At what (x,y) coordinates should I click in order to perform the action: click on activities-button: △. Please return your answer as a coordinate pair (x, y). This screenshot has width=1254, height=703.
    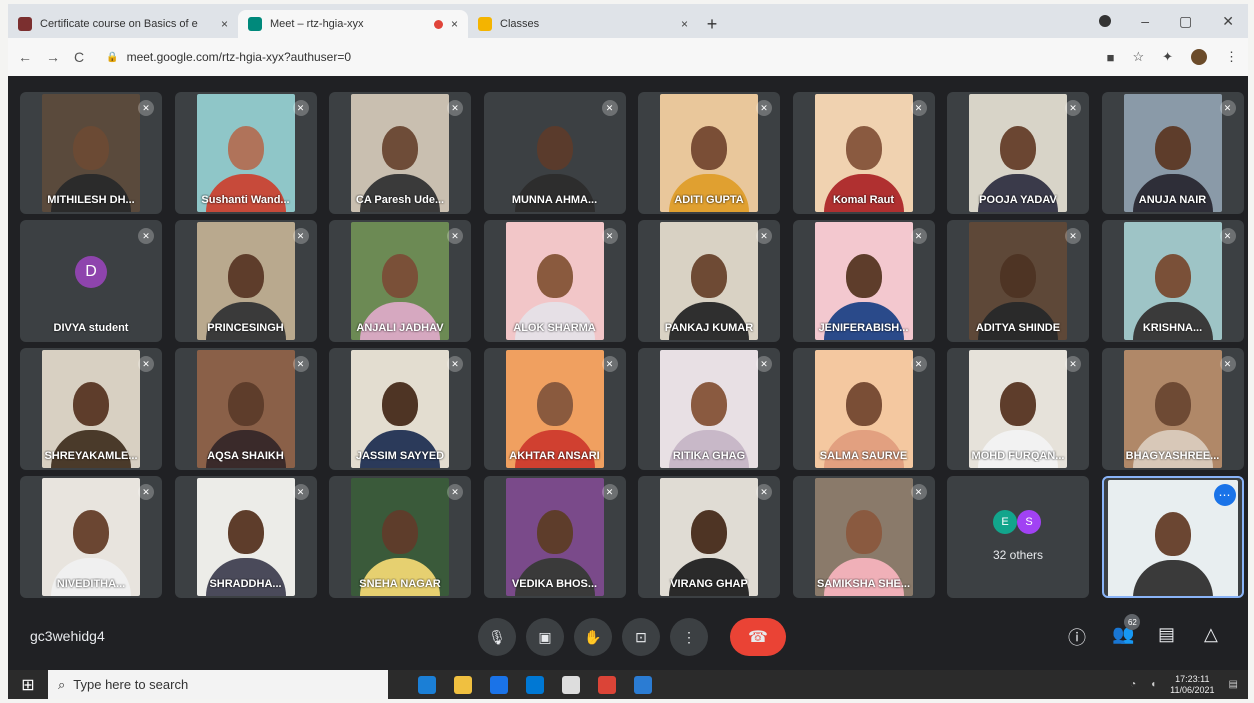
    Looking at the image, I should click on (1211, 634).